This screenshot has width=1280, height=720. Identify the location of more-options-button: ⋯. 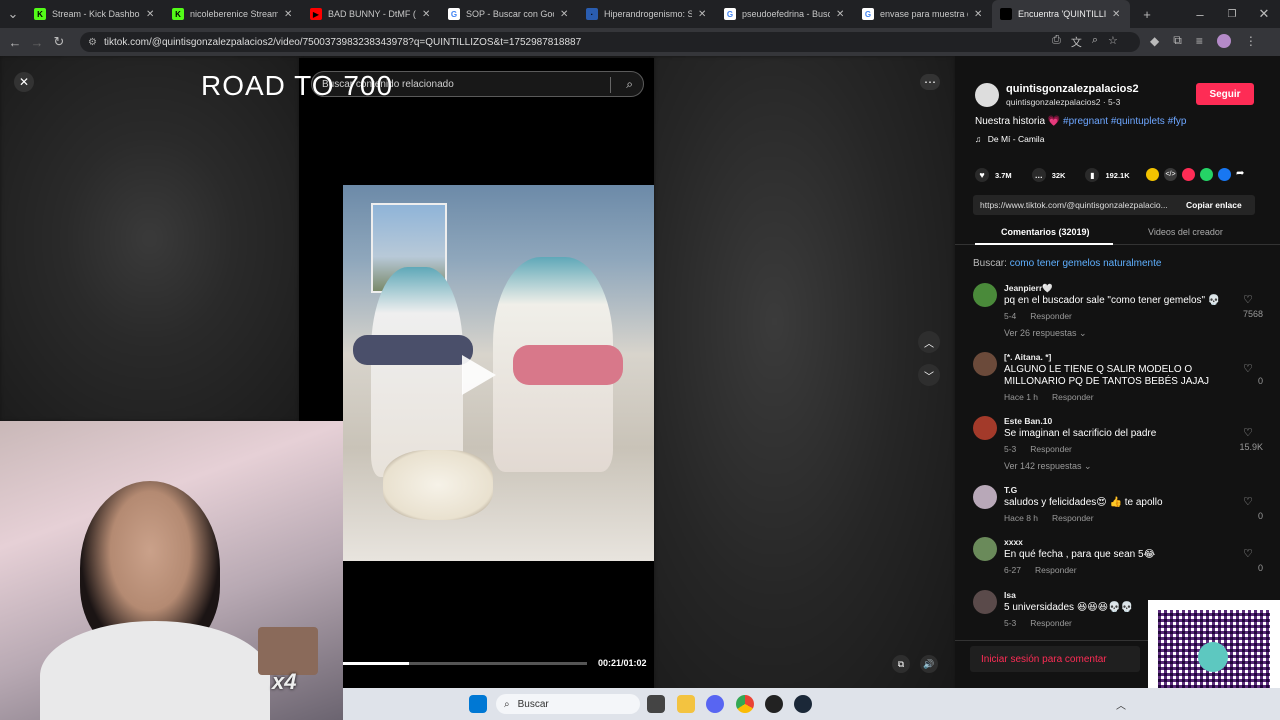
(930, 82).